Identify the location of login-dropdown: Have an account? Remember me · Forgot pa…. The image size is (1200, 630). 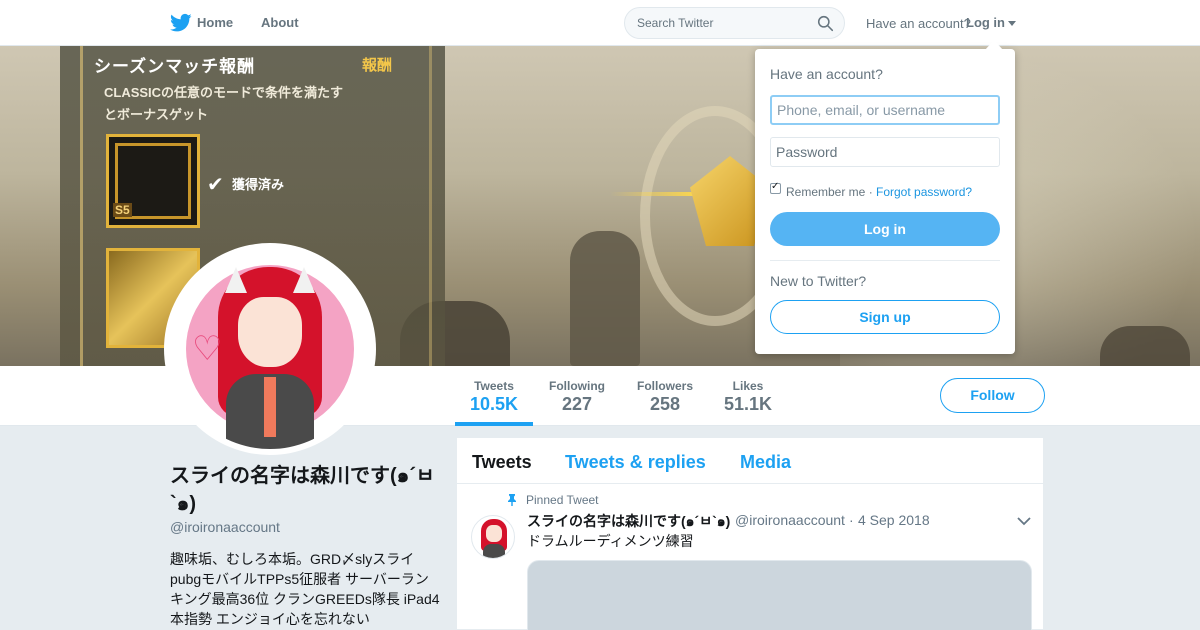
(885, 201).